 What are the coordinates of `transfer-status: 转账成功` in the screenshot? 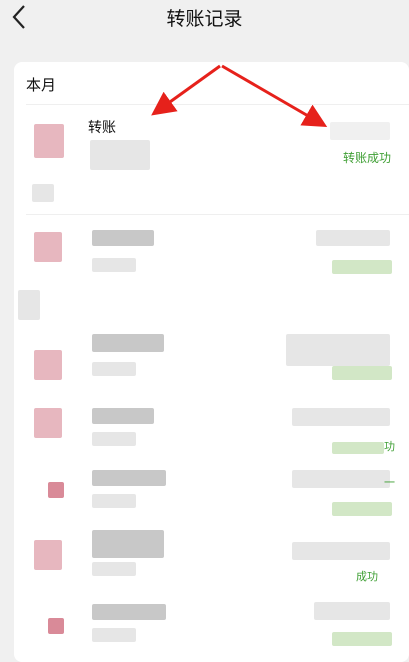 It's located at (366, 158).